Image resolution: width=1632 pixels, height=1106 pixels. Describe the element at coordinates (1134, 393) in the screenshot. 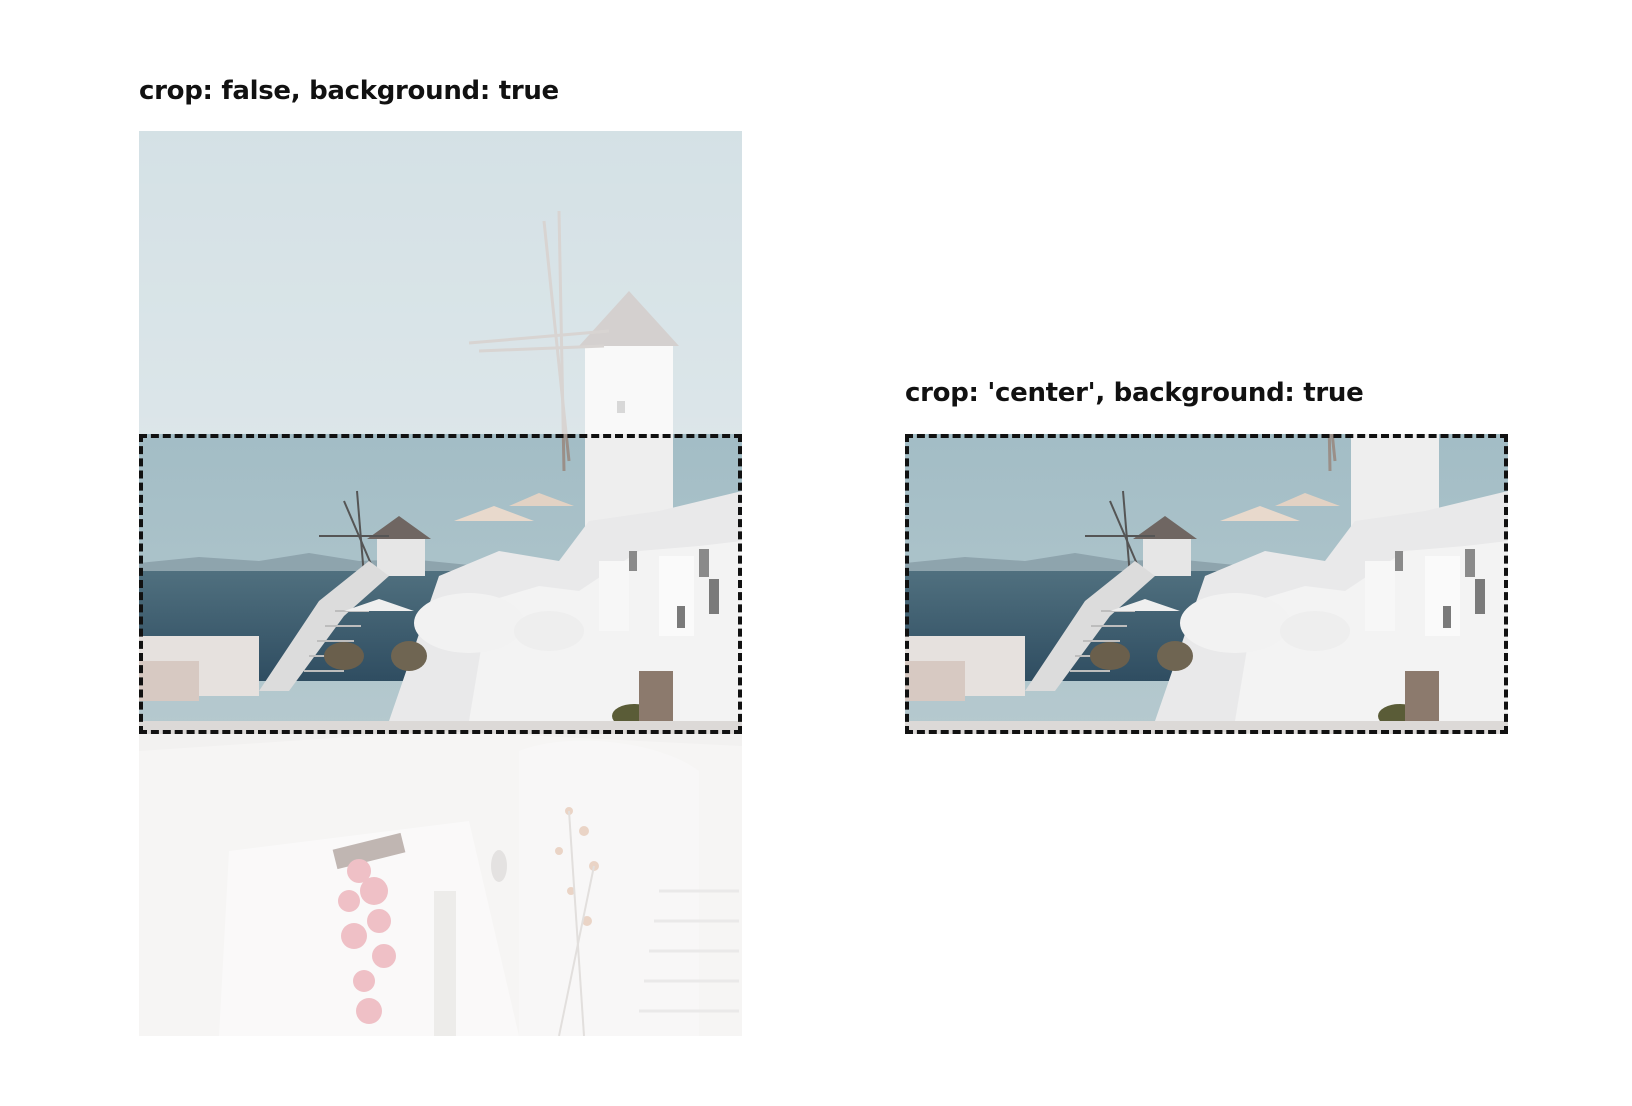

I see `demo-title-crop-center: crop: 'center', background: true` at that location.